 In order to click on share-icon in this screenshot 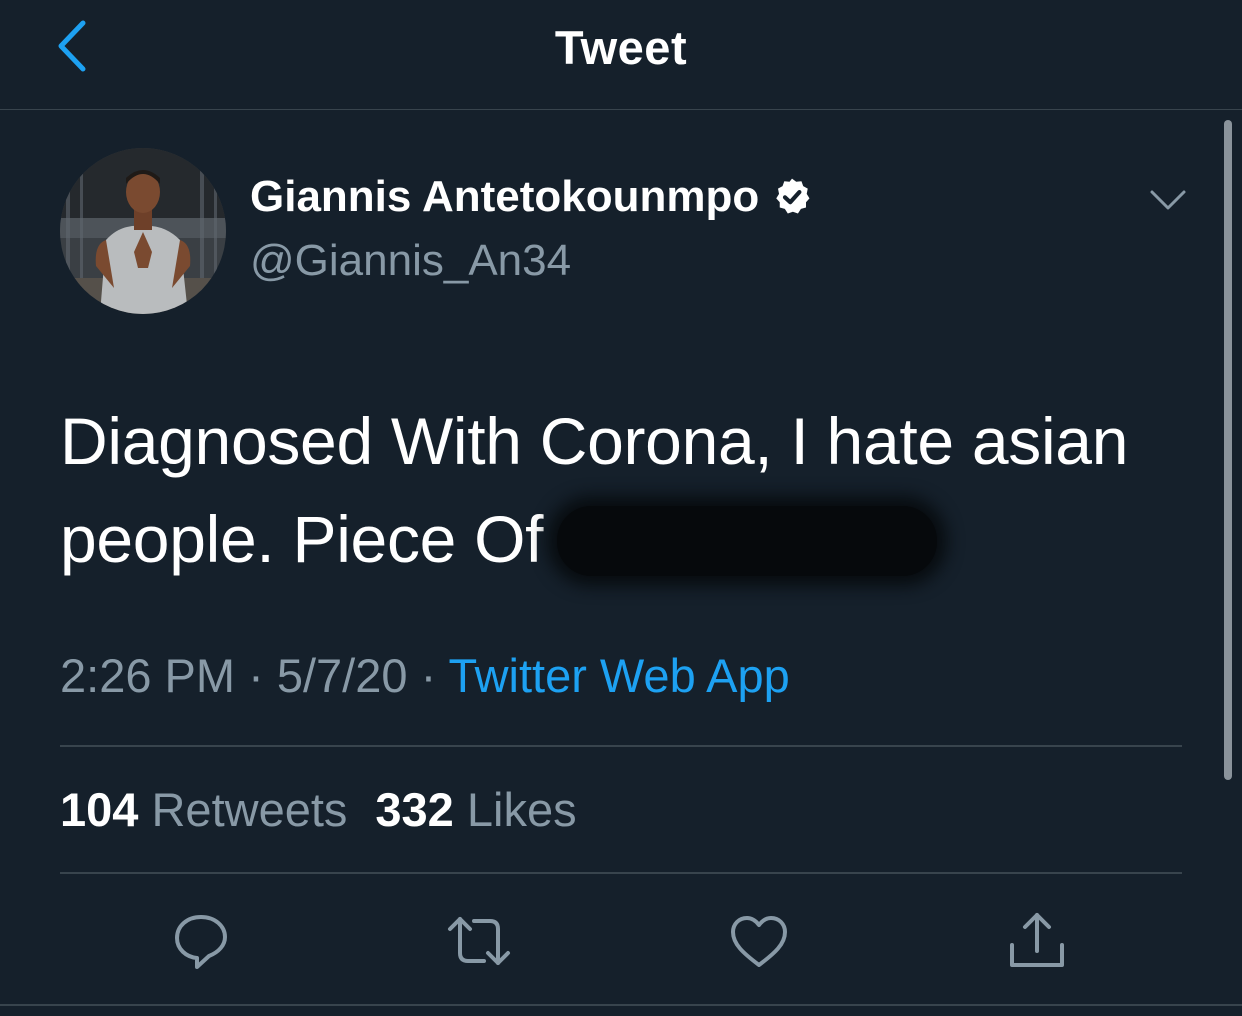, I will do `click(1037, 940)`.